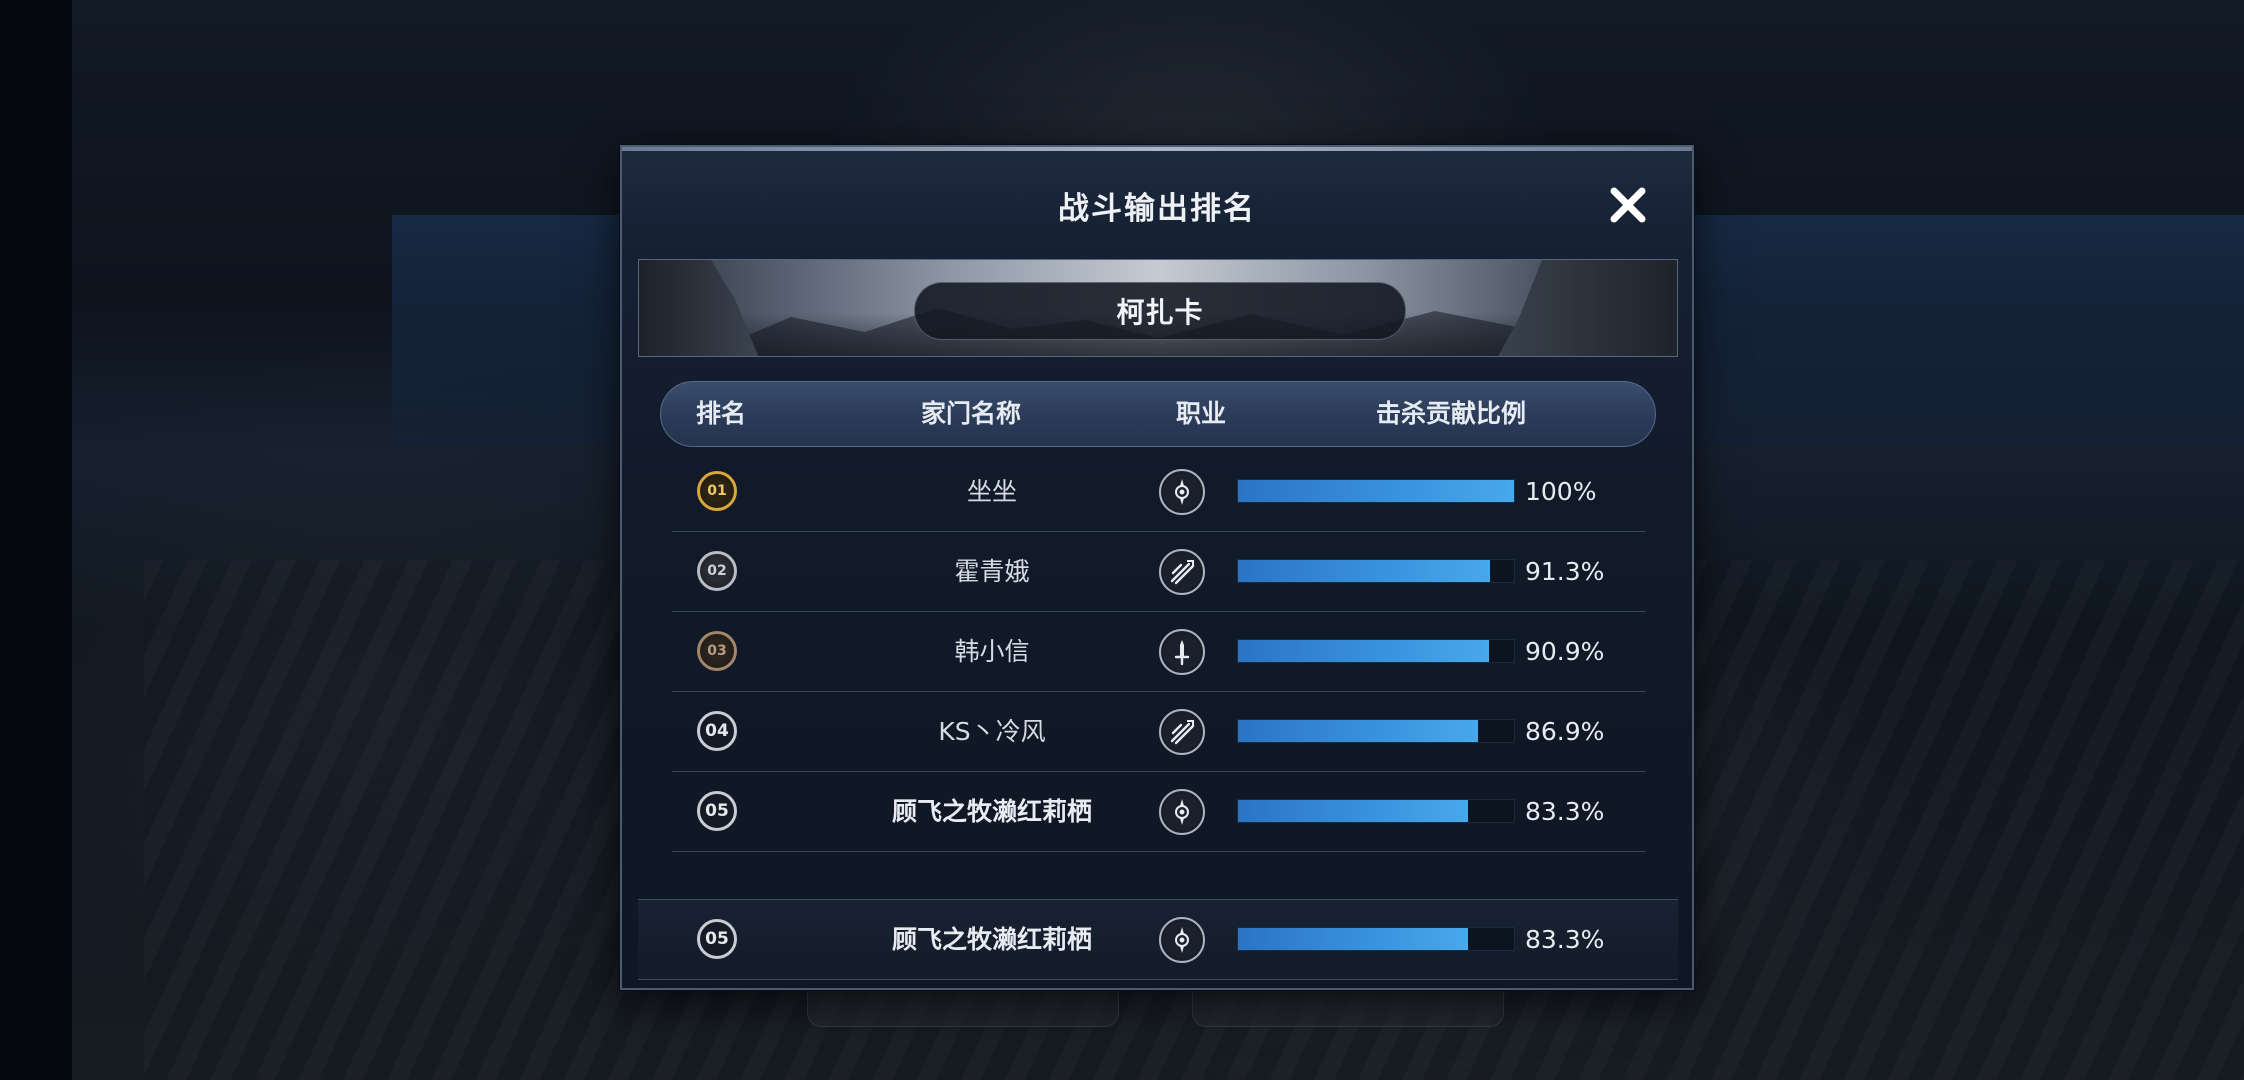 This screenshot has height=1080, width=2244. Describe the element at coordinates (1561, 491) in the screenshot. I see `contribution-percent: 100%` at that location.